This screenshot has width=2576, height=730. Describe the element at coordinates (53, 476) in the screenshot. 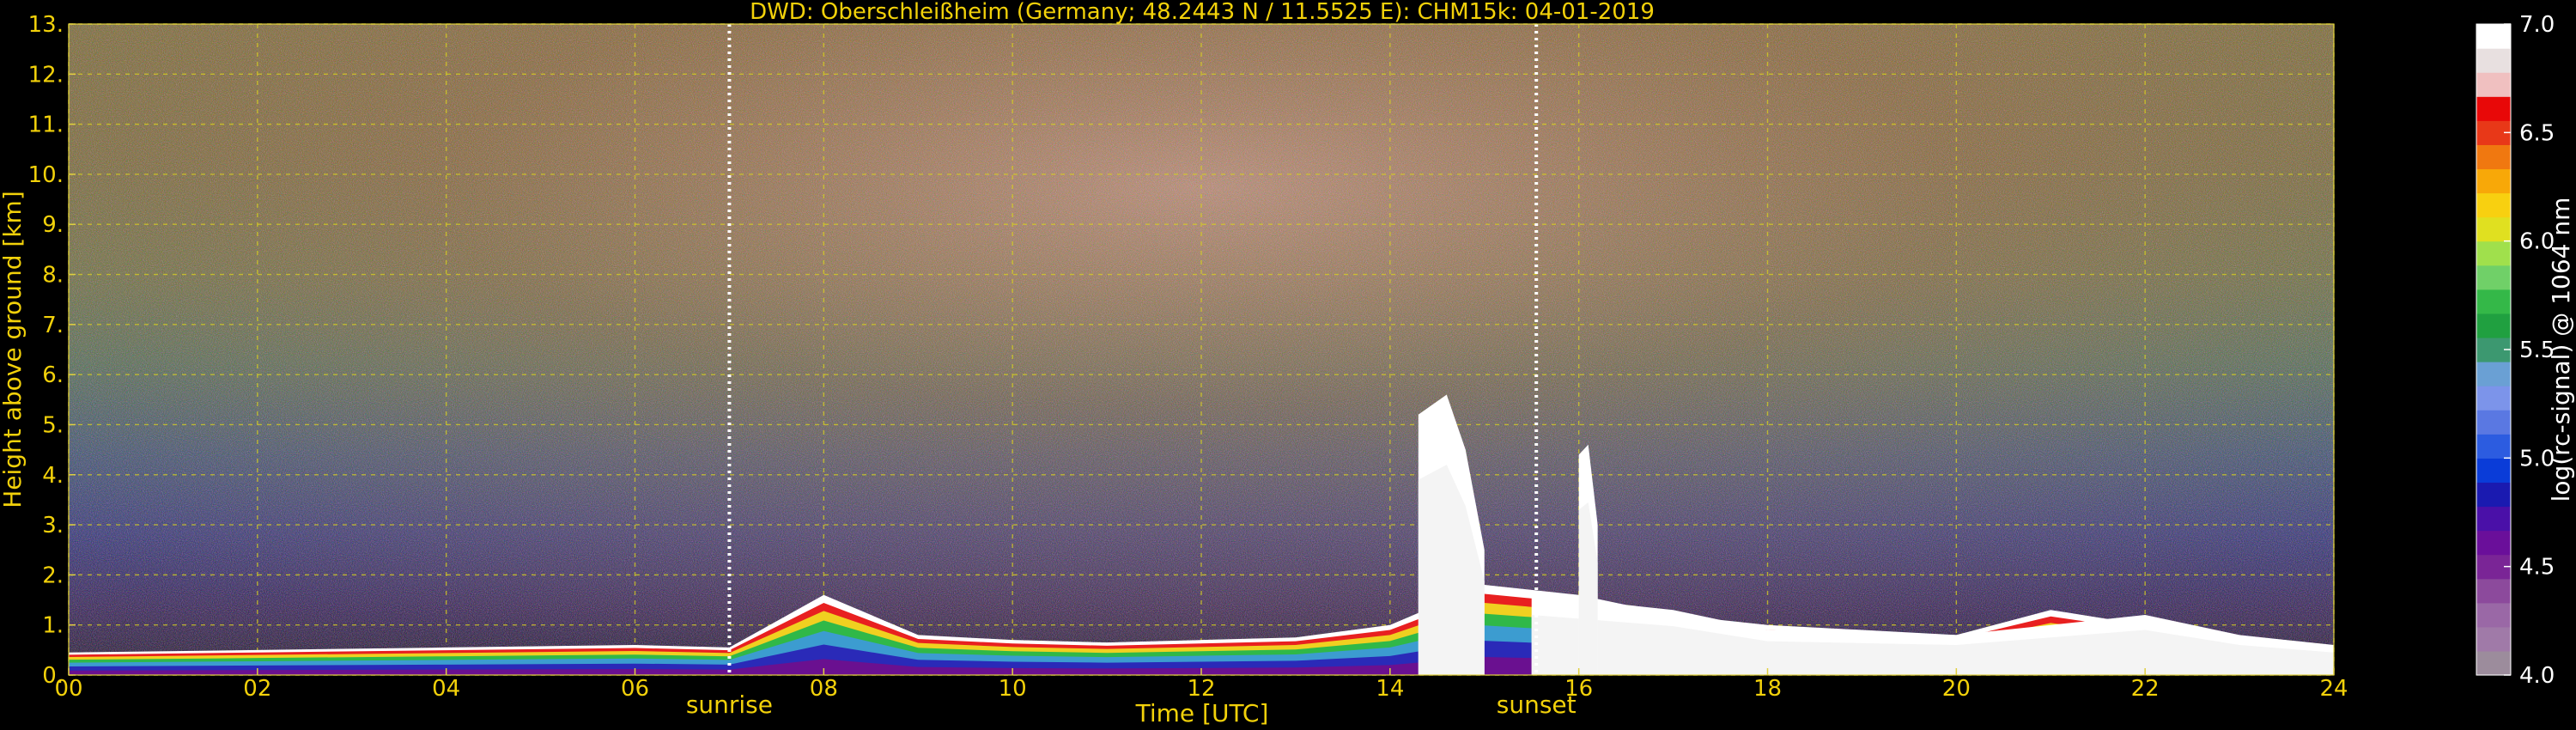

I see `y-tick-label: 4.` at that location.